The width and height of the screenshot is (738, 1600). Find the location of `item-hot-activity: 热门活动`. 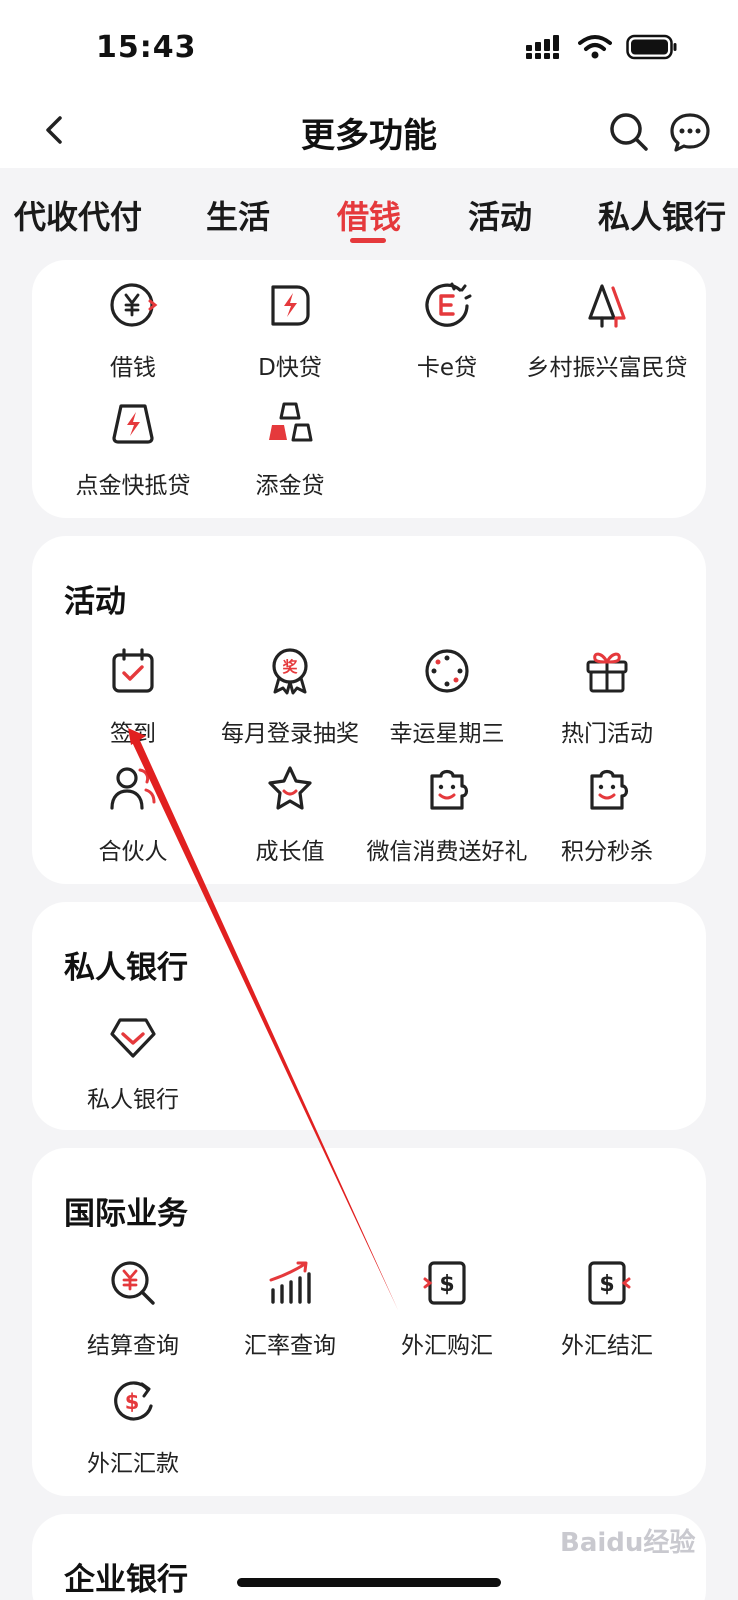

item-hot-activity: 热门活动 is located at coordinates (607, 697).